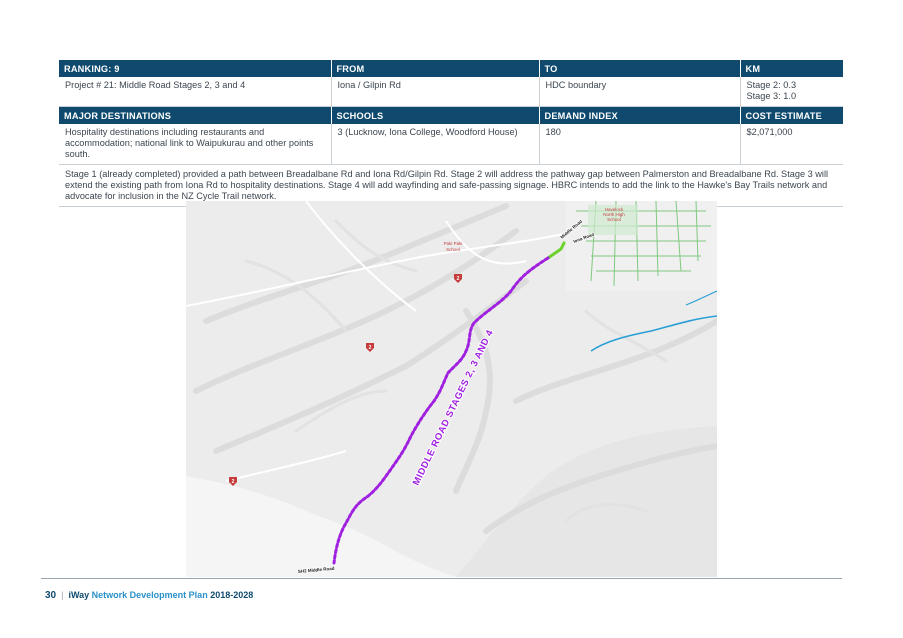 This screenshot has height=638, width=903. What do you see at coordinates (771, 85) in the screenshot?
I see `km-stage2: Stage 2: 0.3` at bounding box center [771, 85].